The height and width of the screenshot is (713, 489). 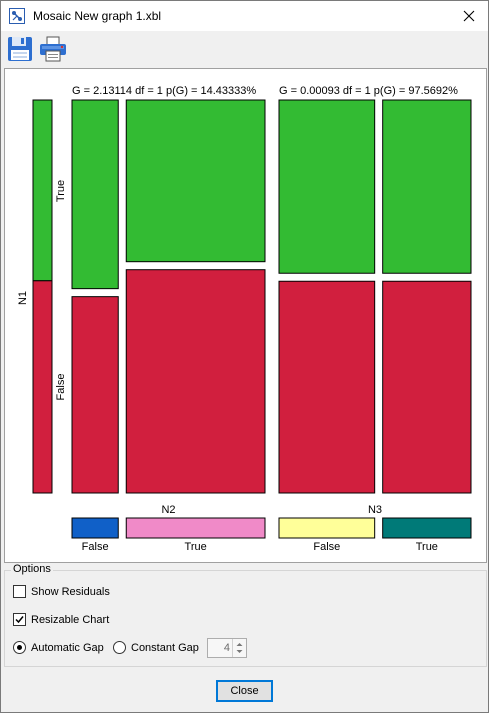 I want to click on mosaic-cell-n3-true-false, so click(x=427, y=387).